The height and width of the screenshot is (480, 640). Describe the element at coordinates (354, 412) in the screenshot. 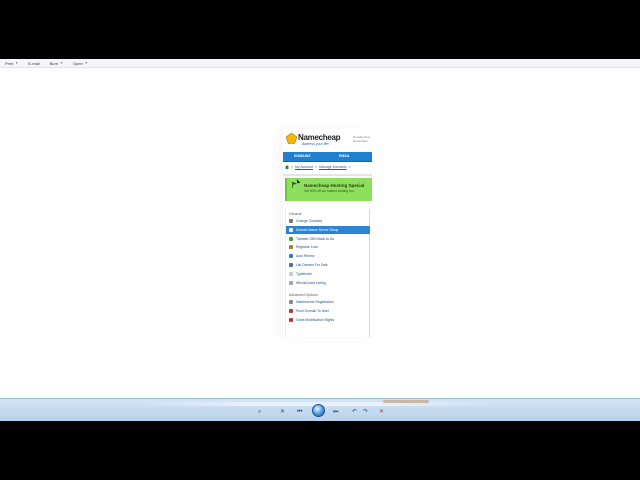

I see `rotate-left-icon: ↶` at that location.